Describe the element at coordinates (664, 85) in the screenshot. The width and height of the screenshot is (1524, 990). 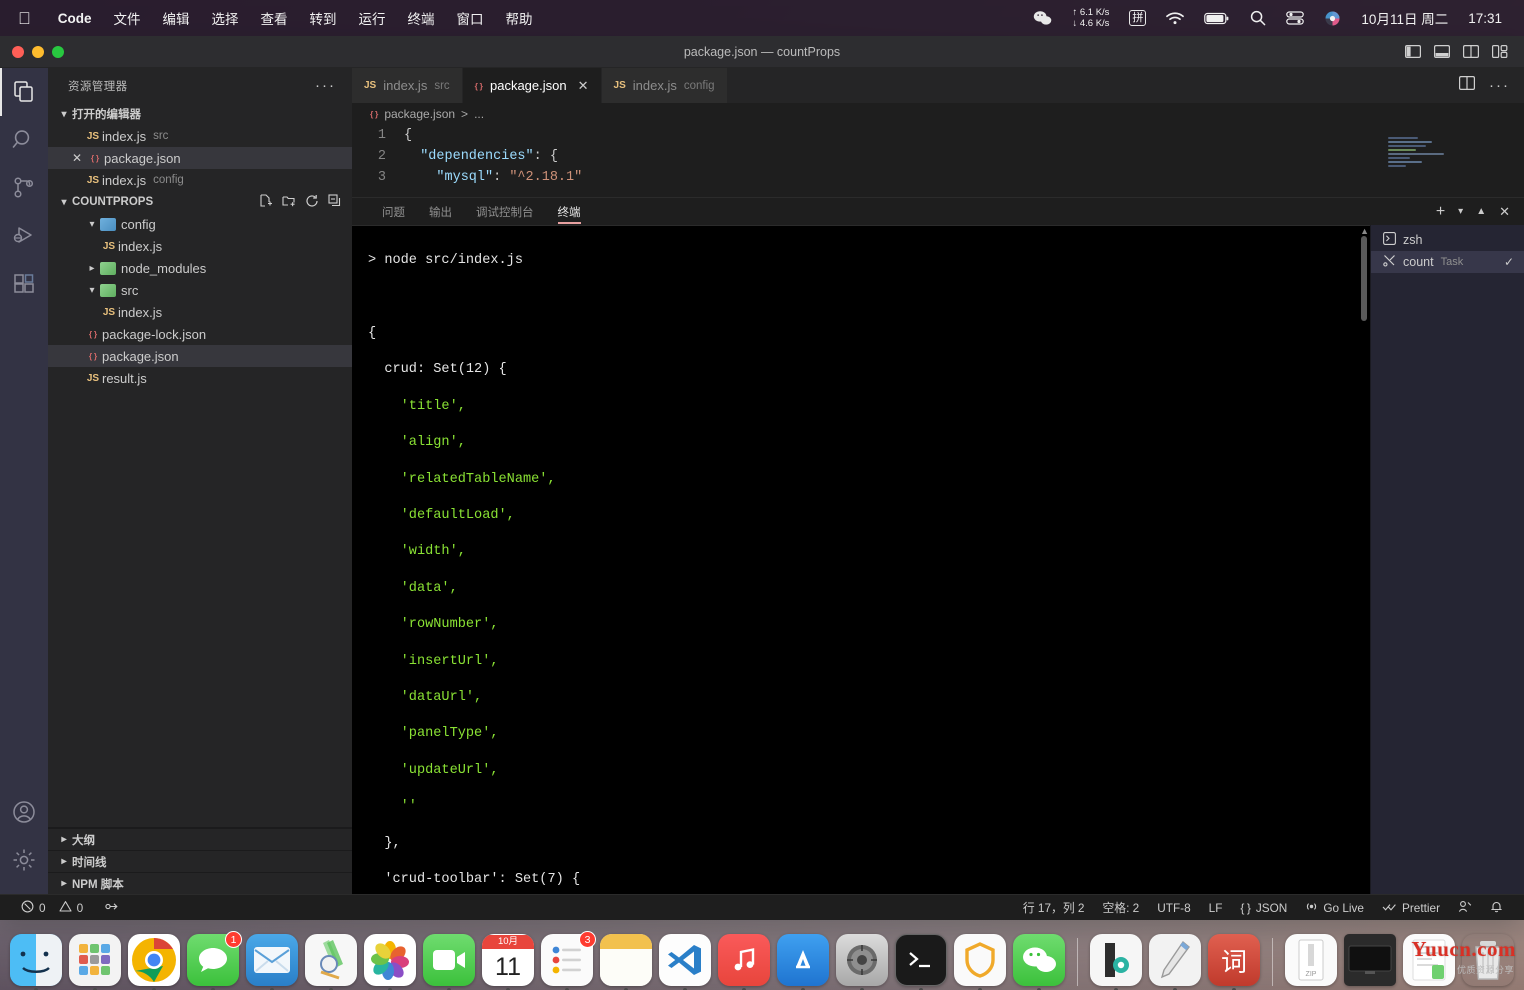
I see `tab-index-js-config: JS index.js config` at that location.